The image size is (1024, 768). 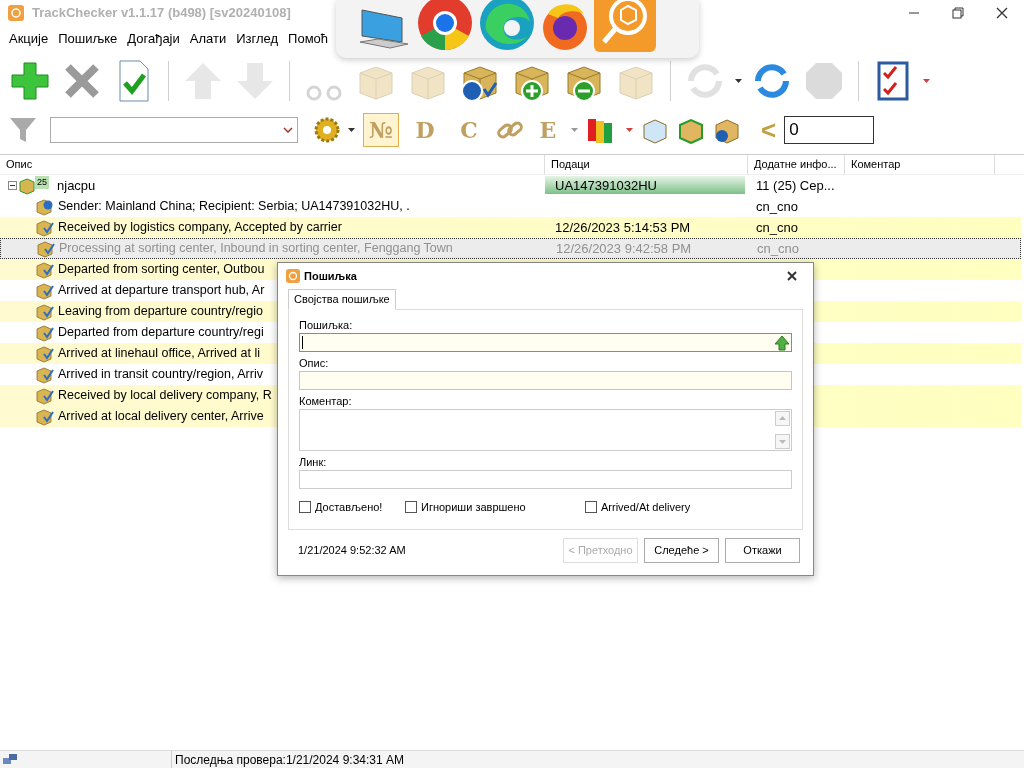 What do you see at coordinates (42, 182) in the screenshot?
I see `count-badge: 25` at bounding box center [42, 182].